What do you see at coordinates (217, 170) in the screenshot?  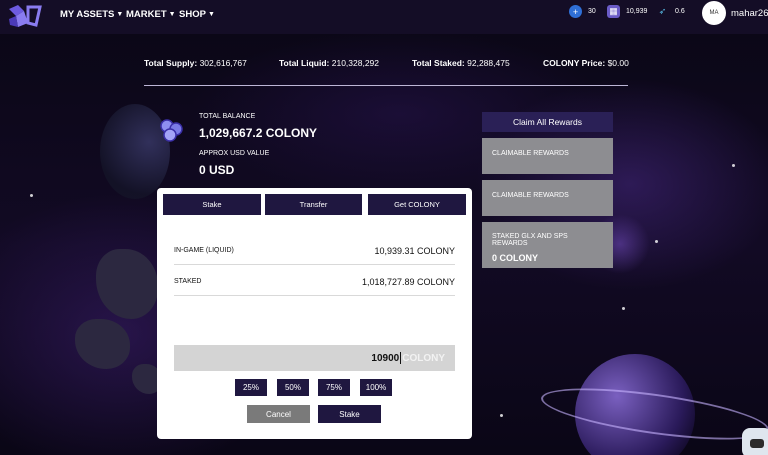 I see `usd-value: 0 USD` at bounding box center [217, 170].